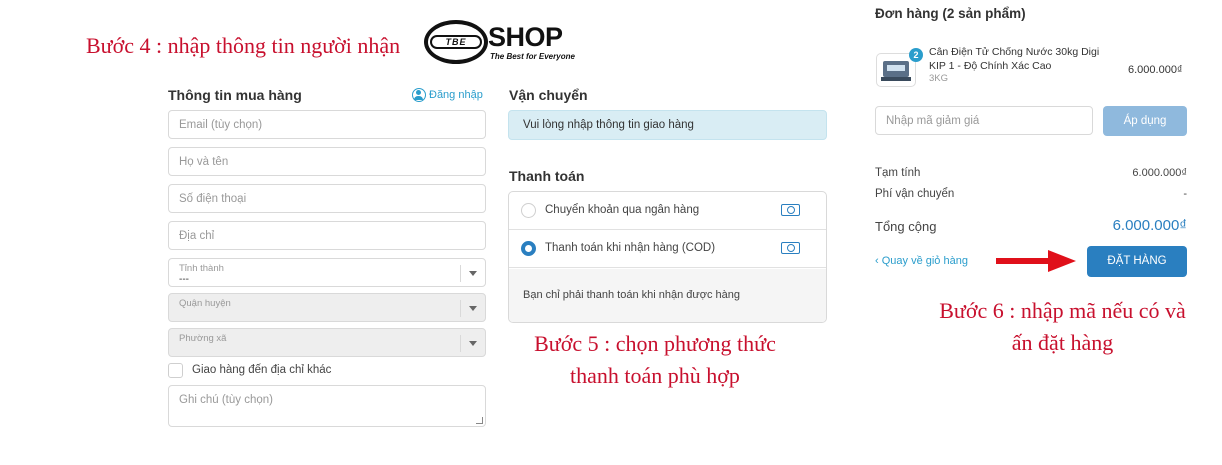 The height and width of the screenshot is (465, 1222). I want to click on step4-annotation: Bước 4 : nhập thông tin người nhận, so click(243, 45).